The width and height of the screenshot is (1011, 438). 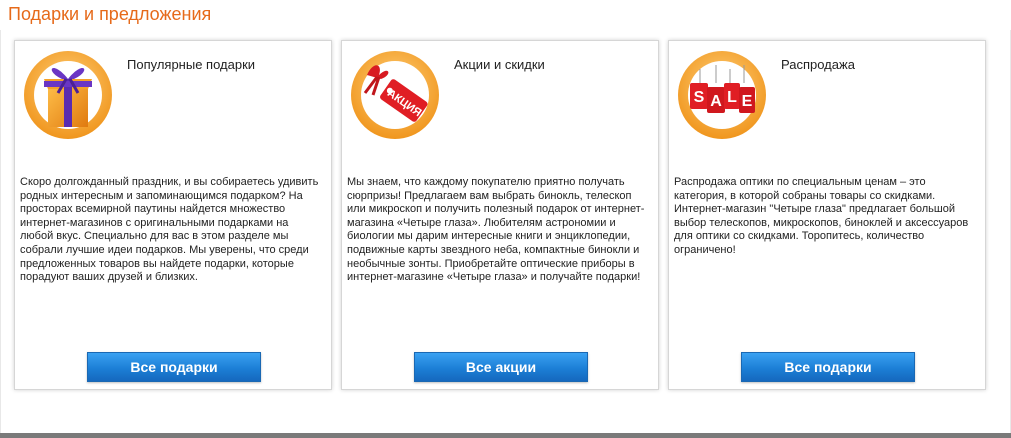 I want to click on promo-tag-icon: АКЦИЯ, so click(x=395, y=95).